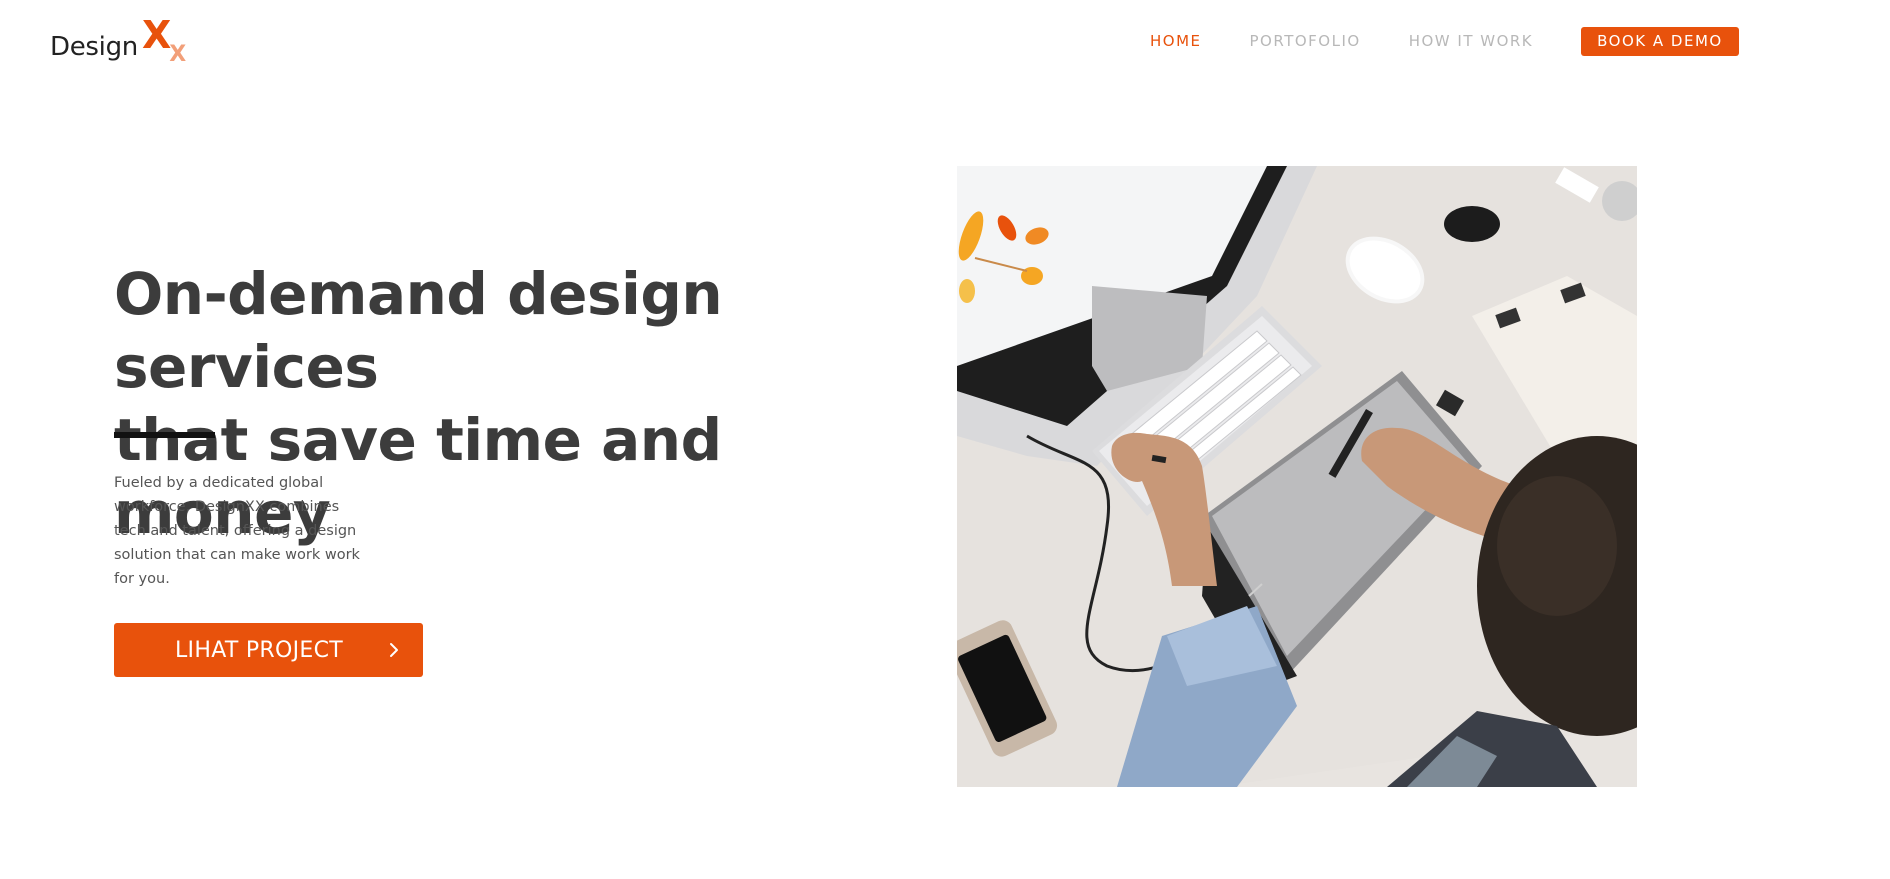 This screenshot has height=879, width=1890. What do you see at coordinates (156, 35) in the screenshot?
I see `brand-logo-mark: X` at bounding box center [156, 35].